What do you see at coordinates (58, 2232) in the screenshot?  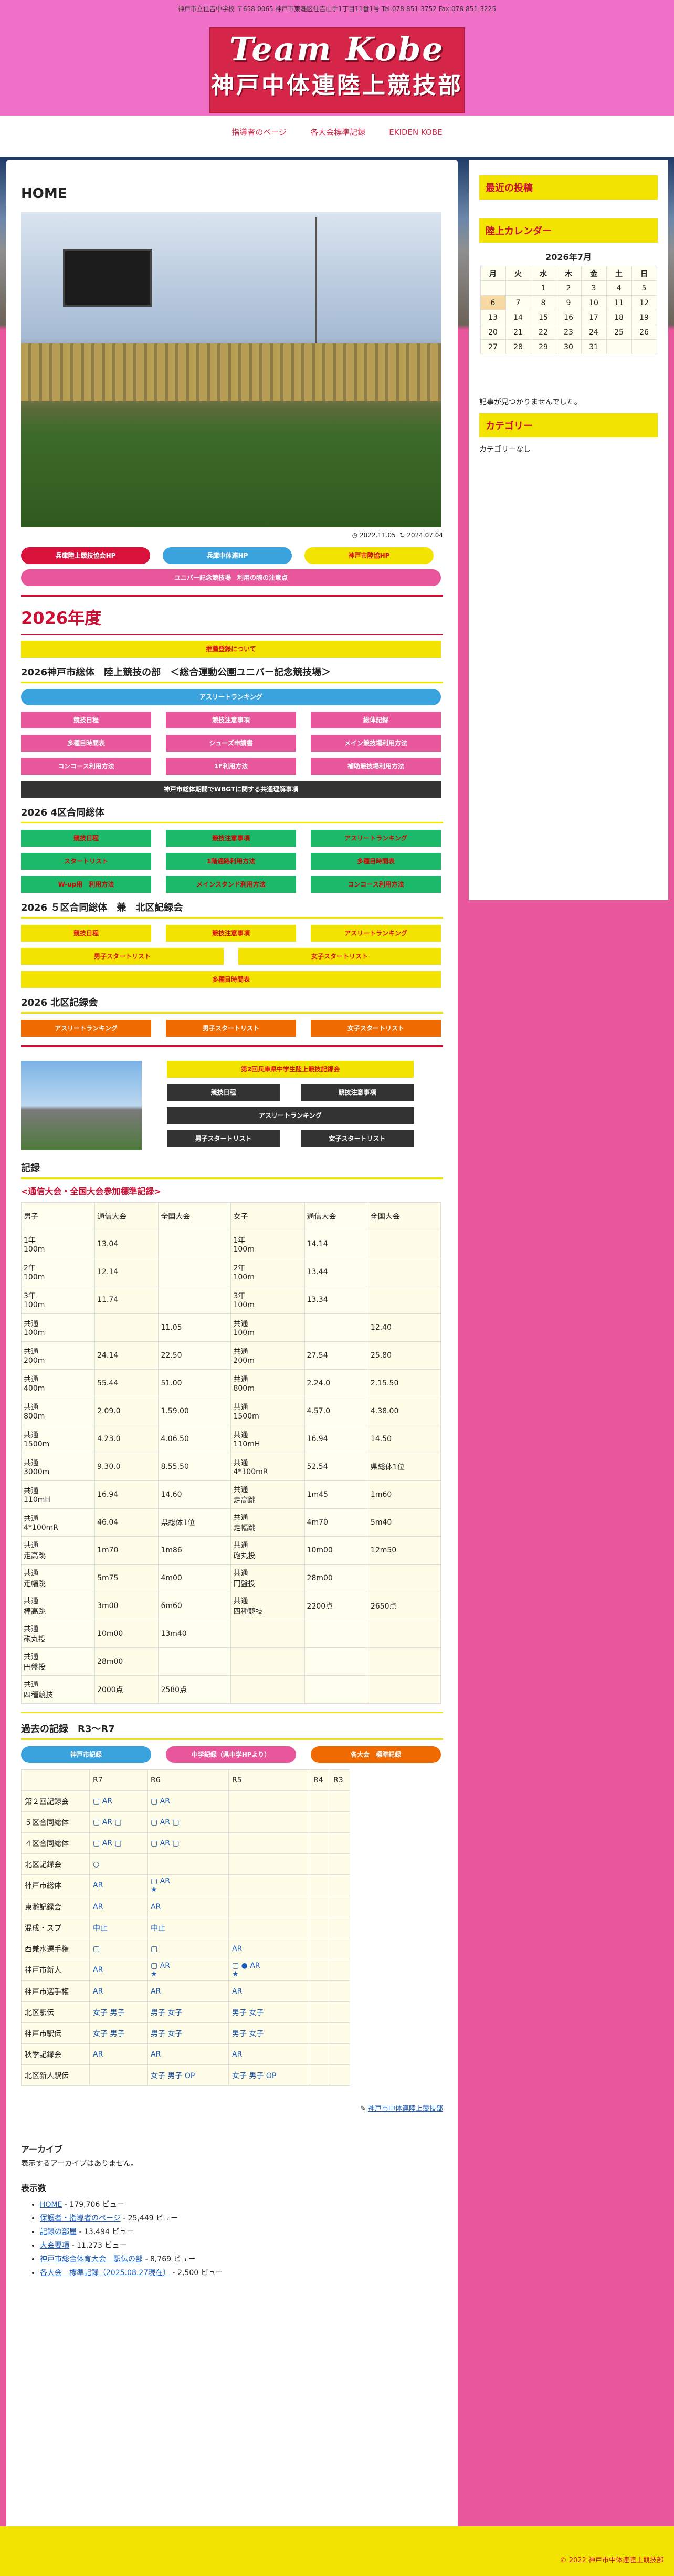 I see `view-link: 記録の部屋` at bounding box center [58, 2232].